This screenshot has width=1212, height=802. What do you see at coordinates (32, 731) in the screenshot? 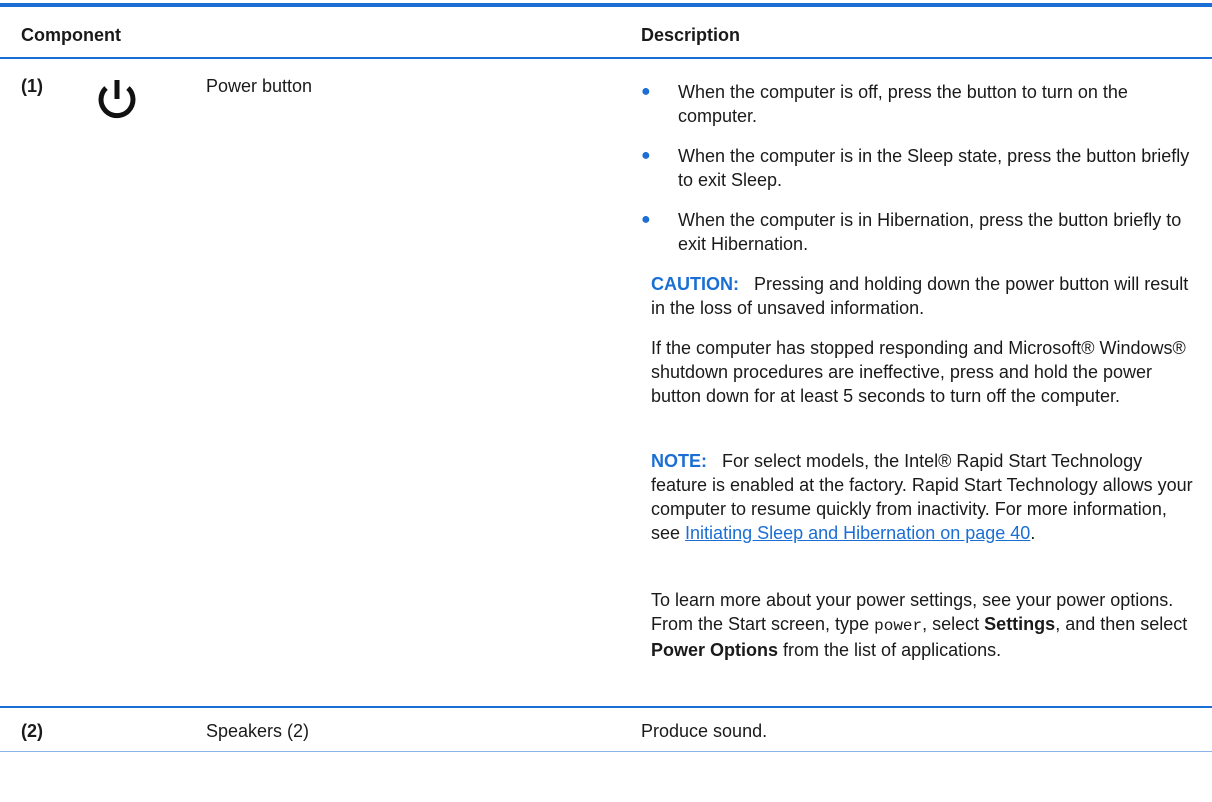
I see `row-number: (2)` at bounding box center [32, 731].